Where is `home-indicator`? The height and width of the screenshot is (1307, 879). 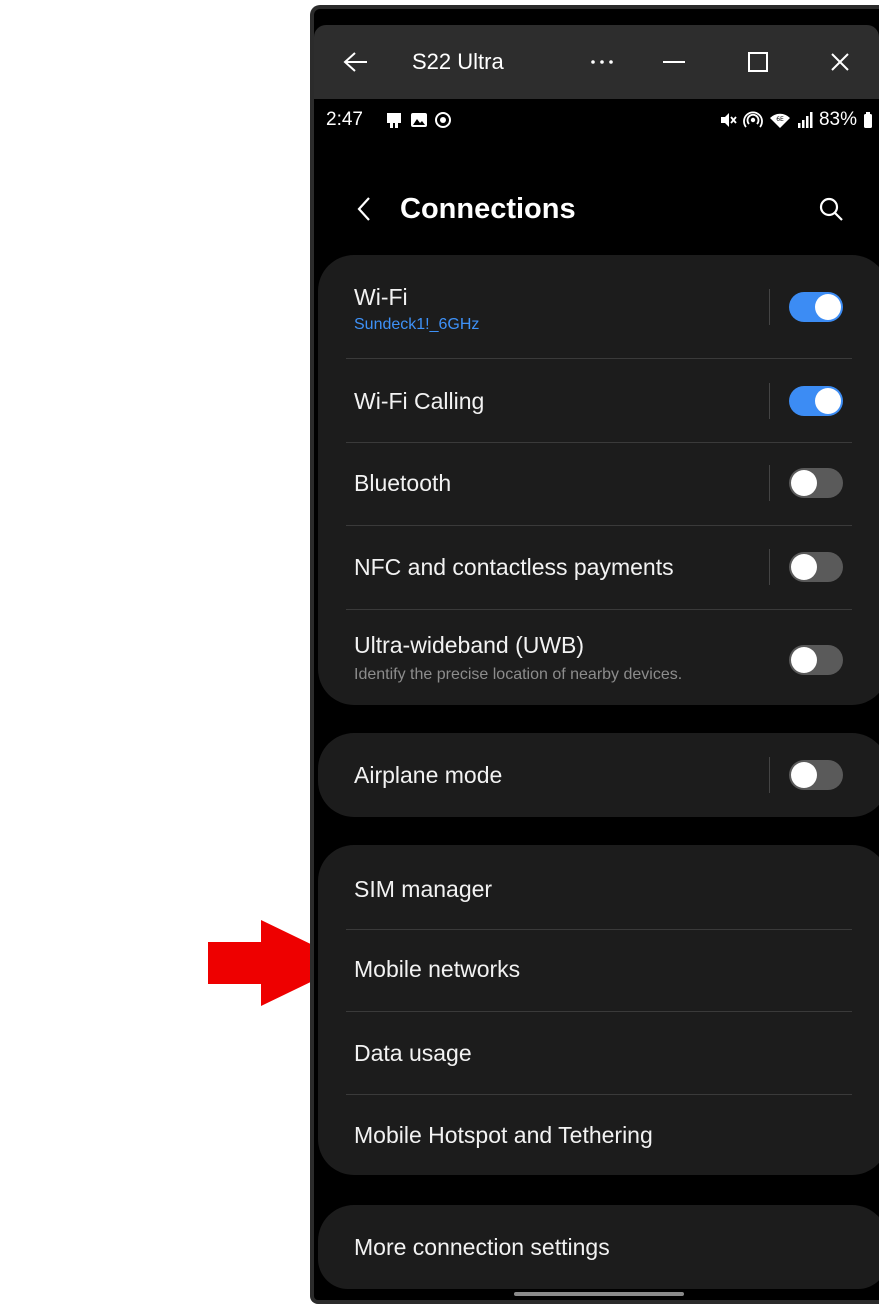
home-indicator is located at coordinates (599, 1294).